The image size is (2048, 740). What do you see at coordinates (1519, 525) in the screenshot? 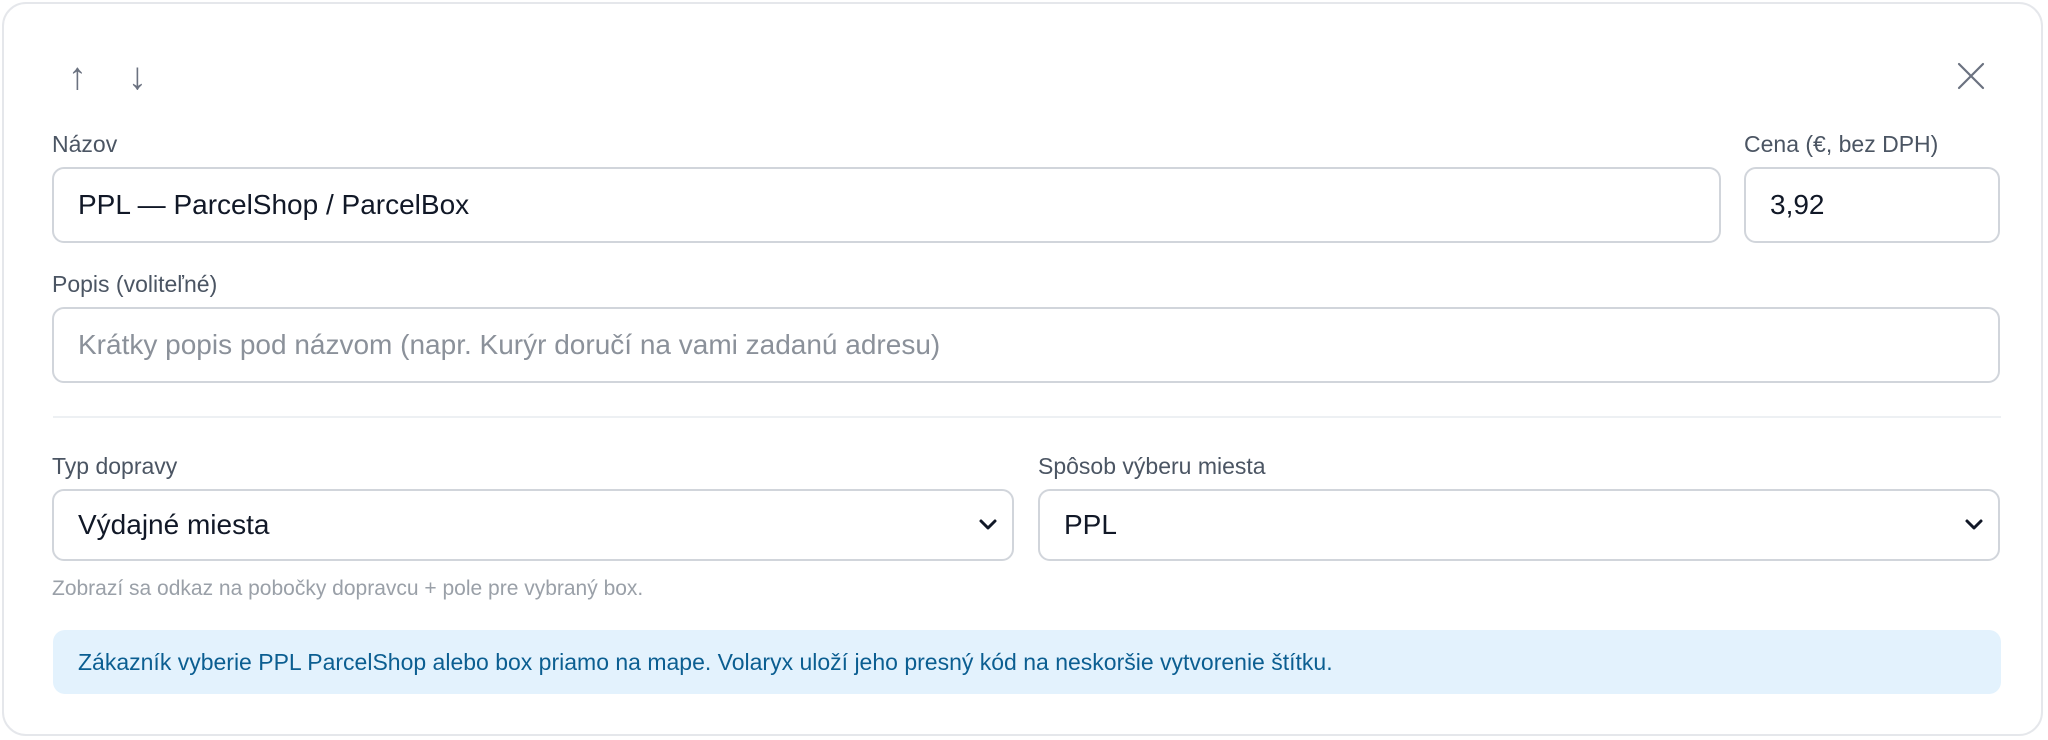
I see `pickup-method-select: PPL` at bounding box center [1519, 525].